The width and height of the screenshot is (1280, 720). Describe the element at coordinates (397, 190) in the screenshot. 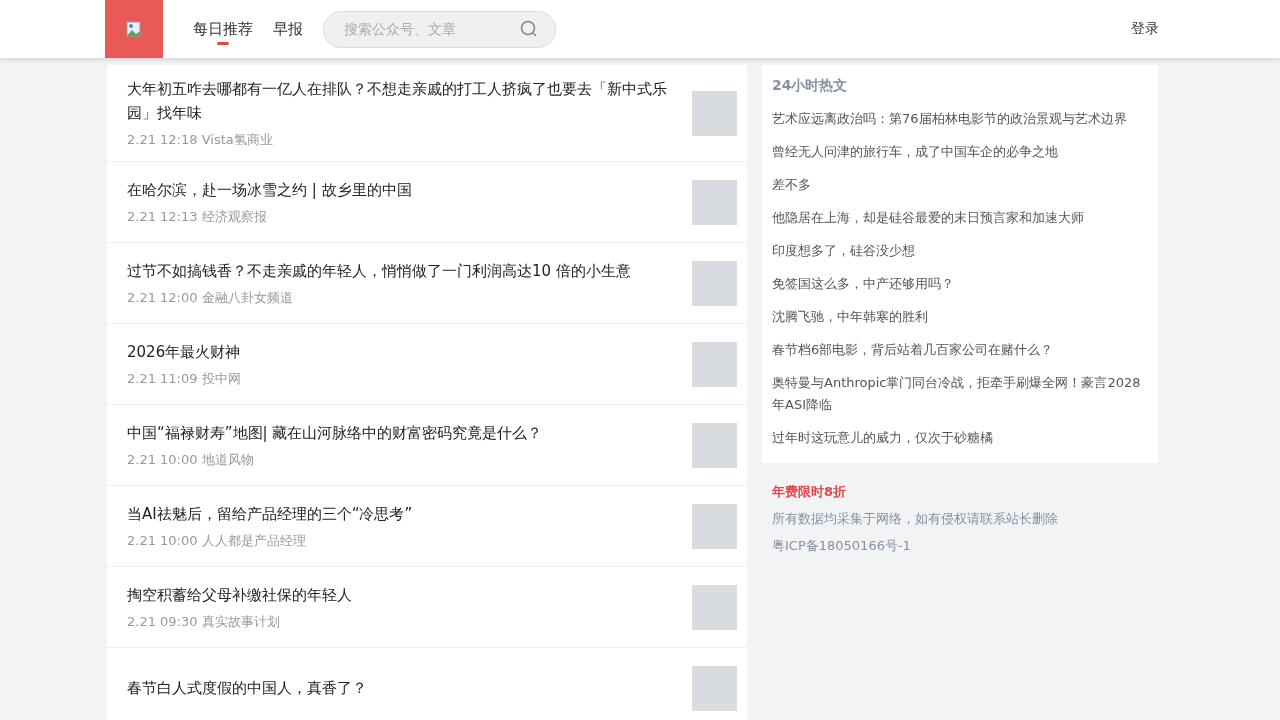

I see `article-title: 在哈尔滨，赴一场冰雪之约 | 故乡里的中国` at that location.